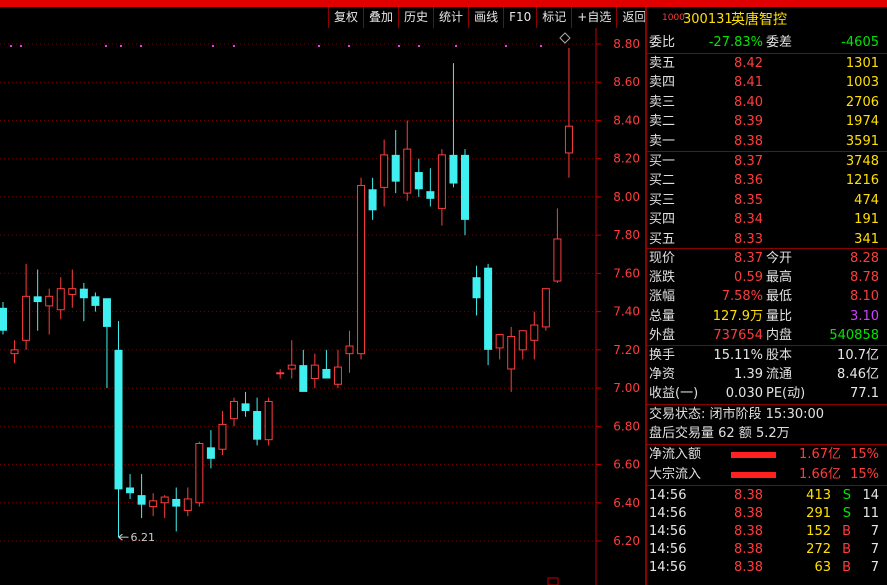  Describe the element at coordinates (748, 220) in the screenshot. I see `bid-price: 8.34` at that location.